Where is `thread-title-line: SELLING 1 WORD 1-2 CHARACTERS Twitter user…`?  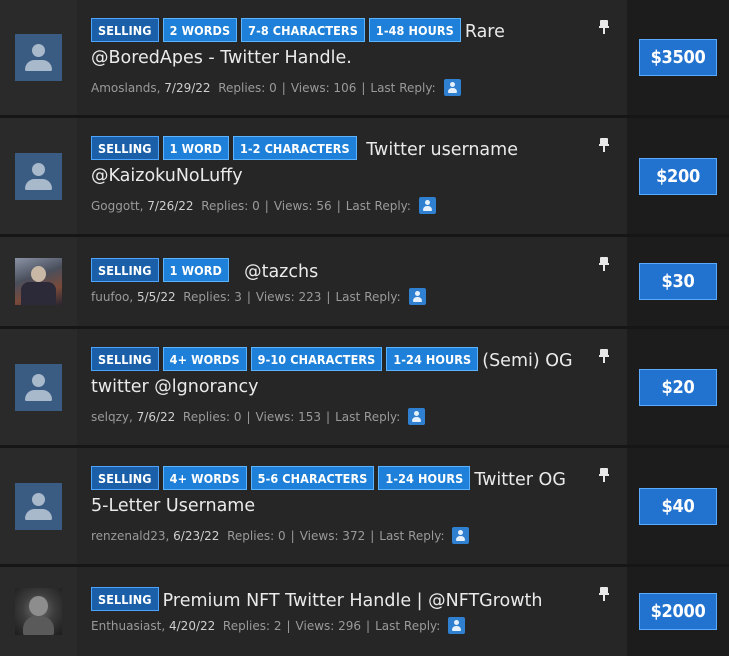 thread-title-line: SELLING 1 WORD 1-2 CHARACTERS Twitter user… is located at coordinates (339, 162).